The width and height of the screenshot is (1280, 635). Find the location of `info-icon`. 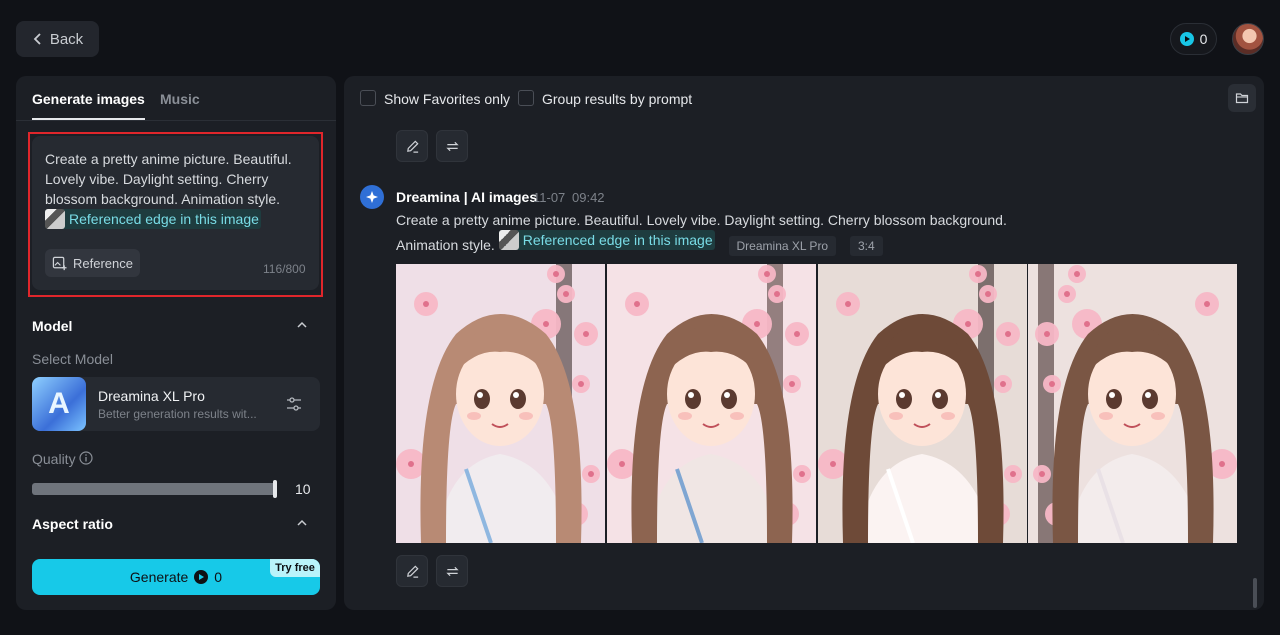

info-icon is located at coordinates (86, 458).